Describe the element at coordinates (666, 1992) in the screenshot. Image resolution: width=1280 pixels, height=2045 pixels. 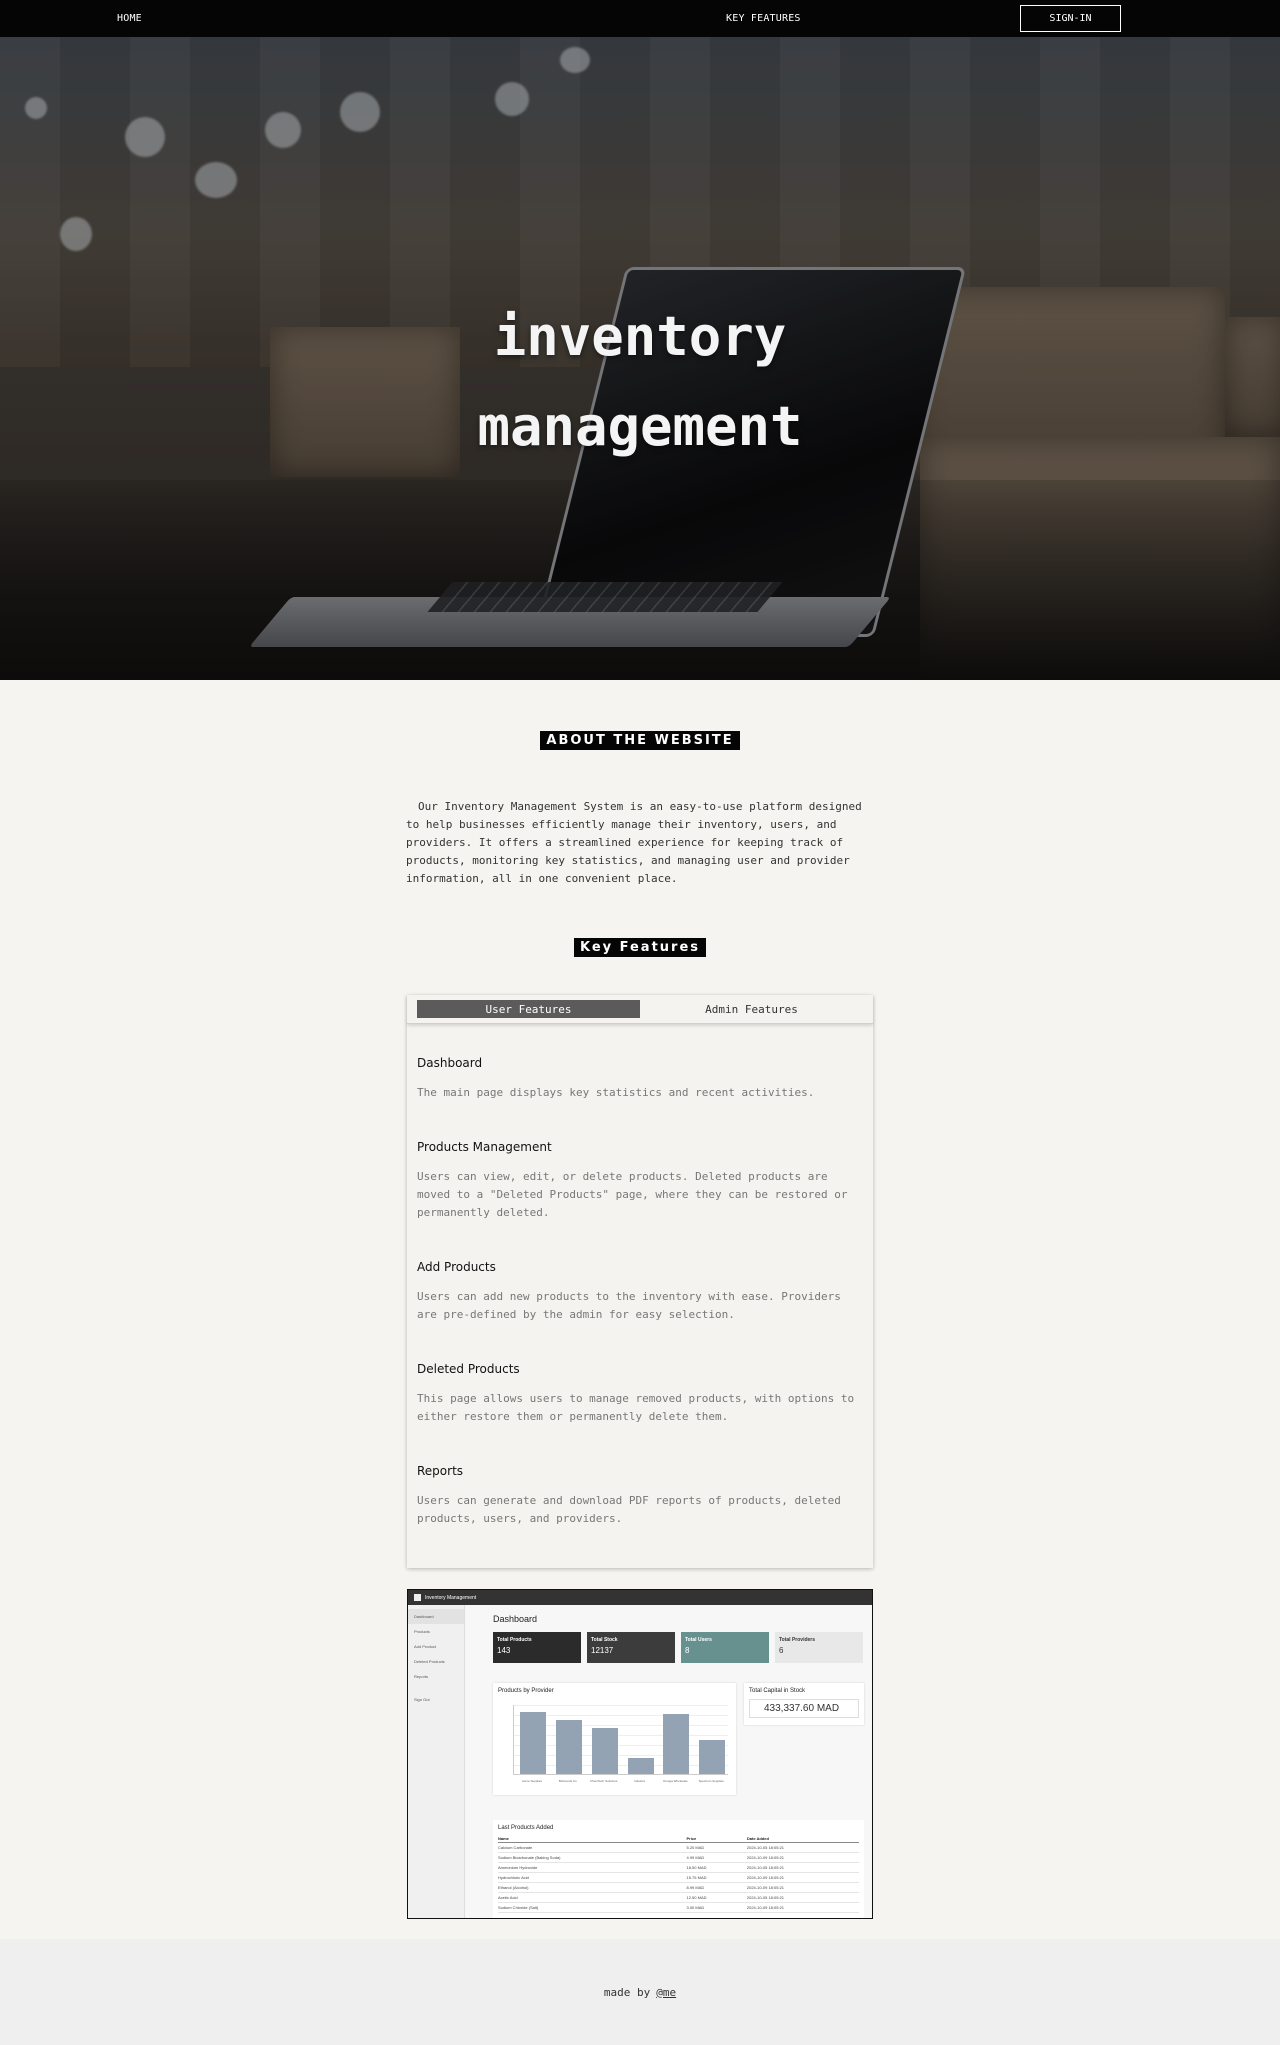
I see `footer-author-link: @me` at that location.